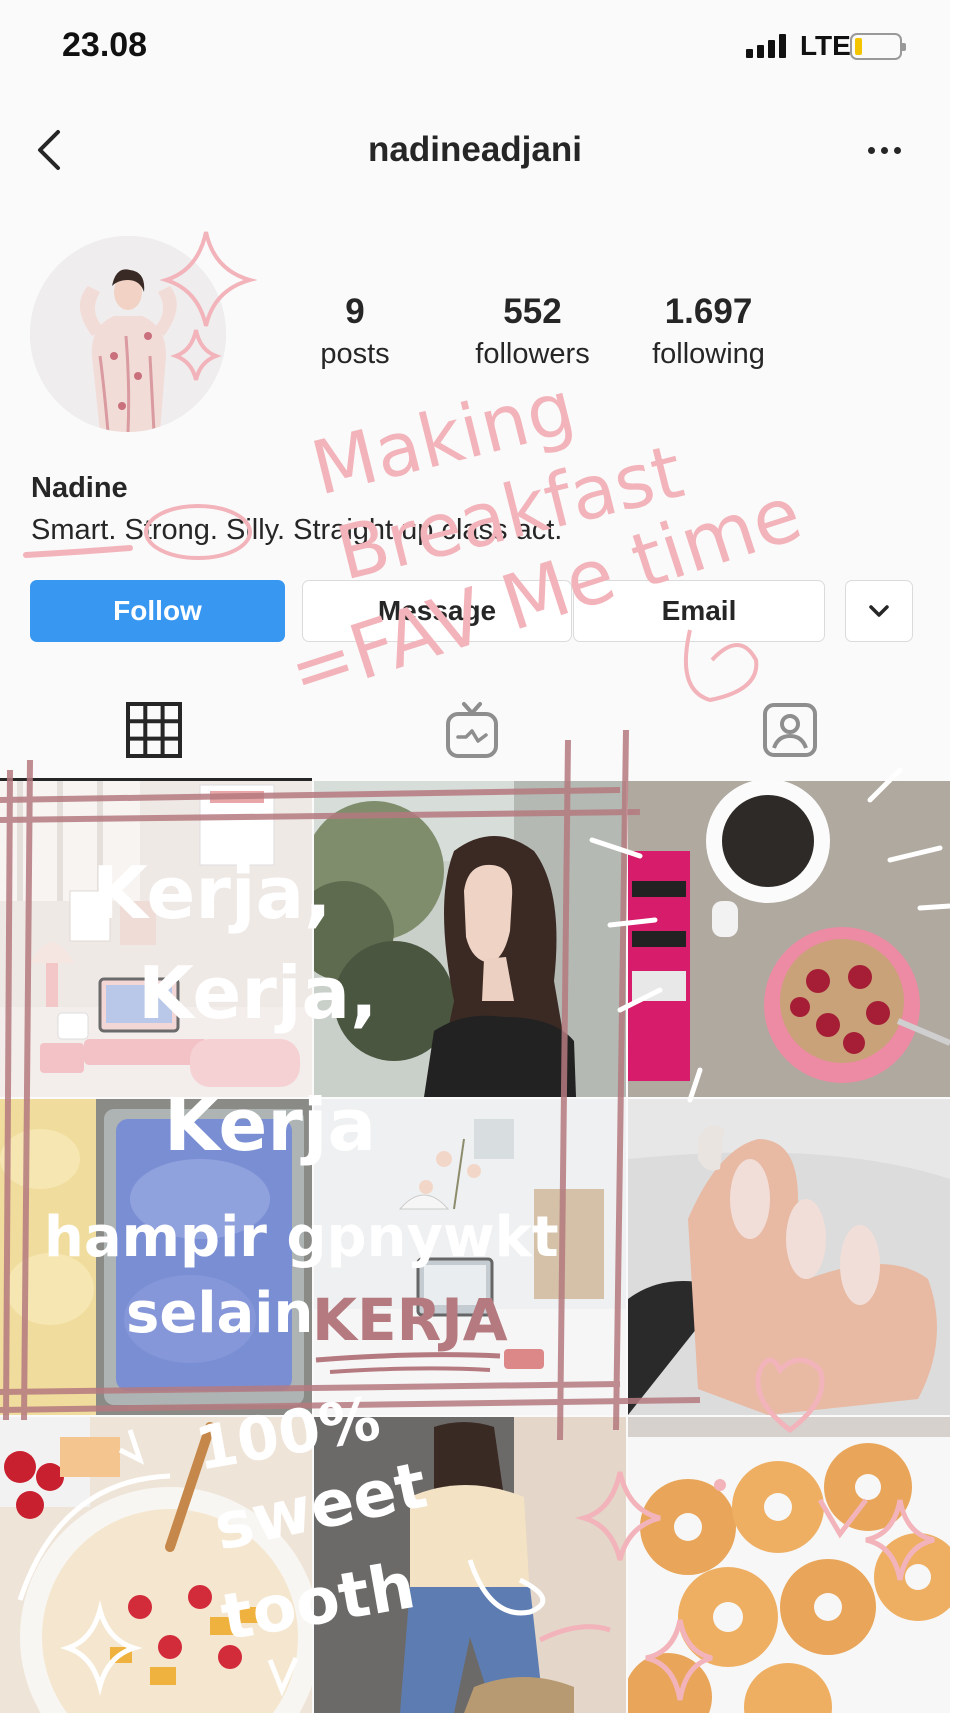 The width and height of the screenshot is (956, 1713). What do you see at coordinates (532, 331) in the screenshot?
I see `followers-stat: 552 followers` at bounding box center [532, 331].